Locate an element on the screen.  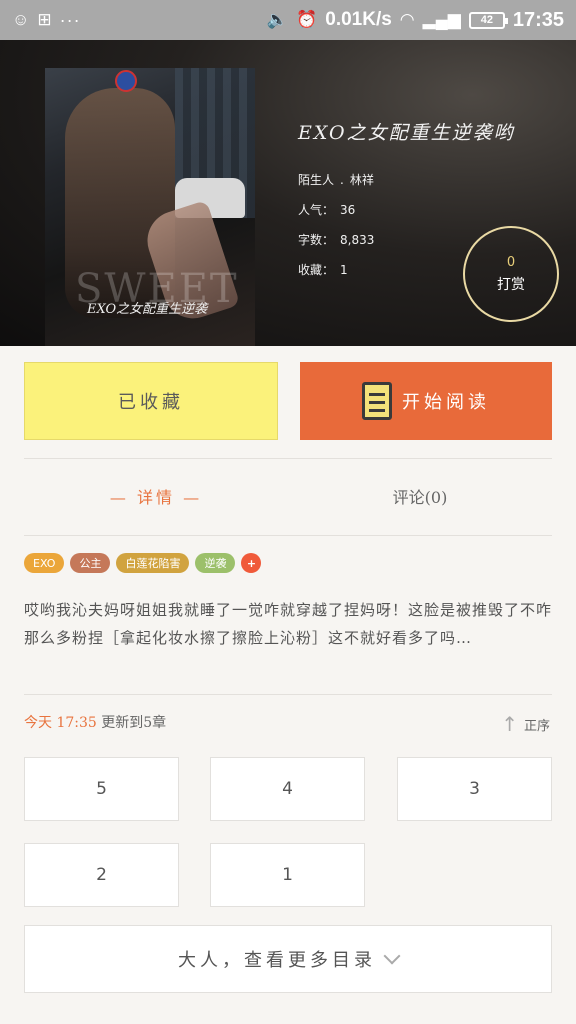
chapter-button: 1 is located at coordinates (287, 875).